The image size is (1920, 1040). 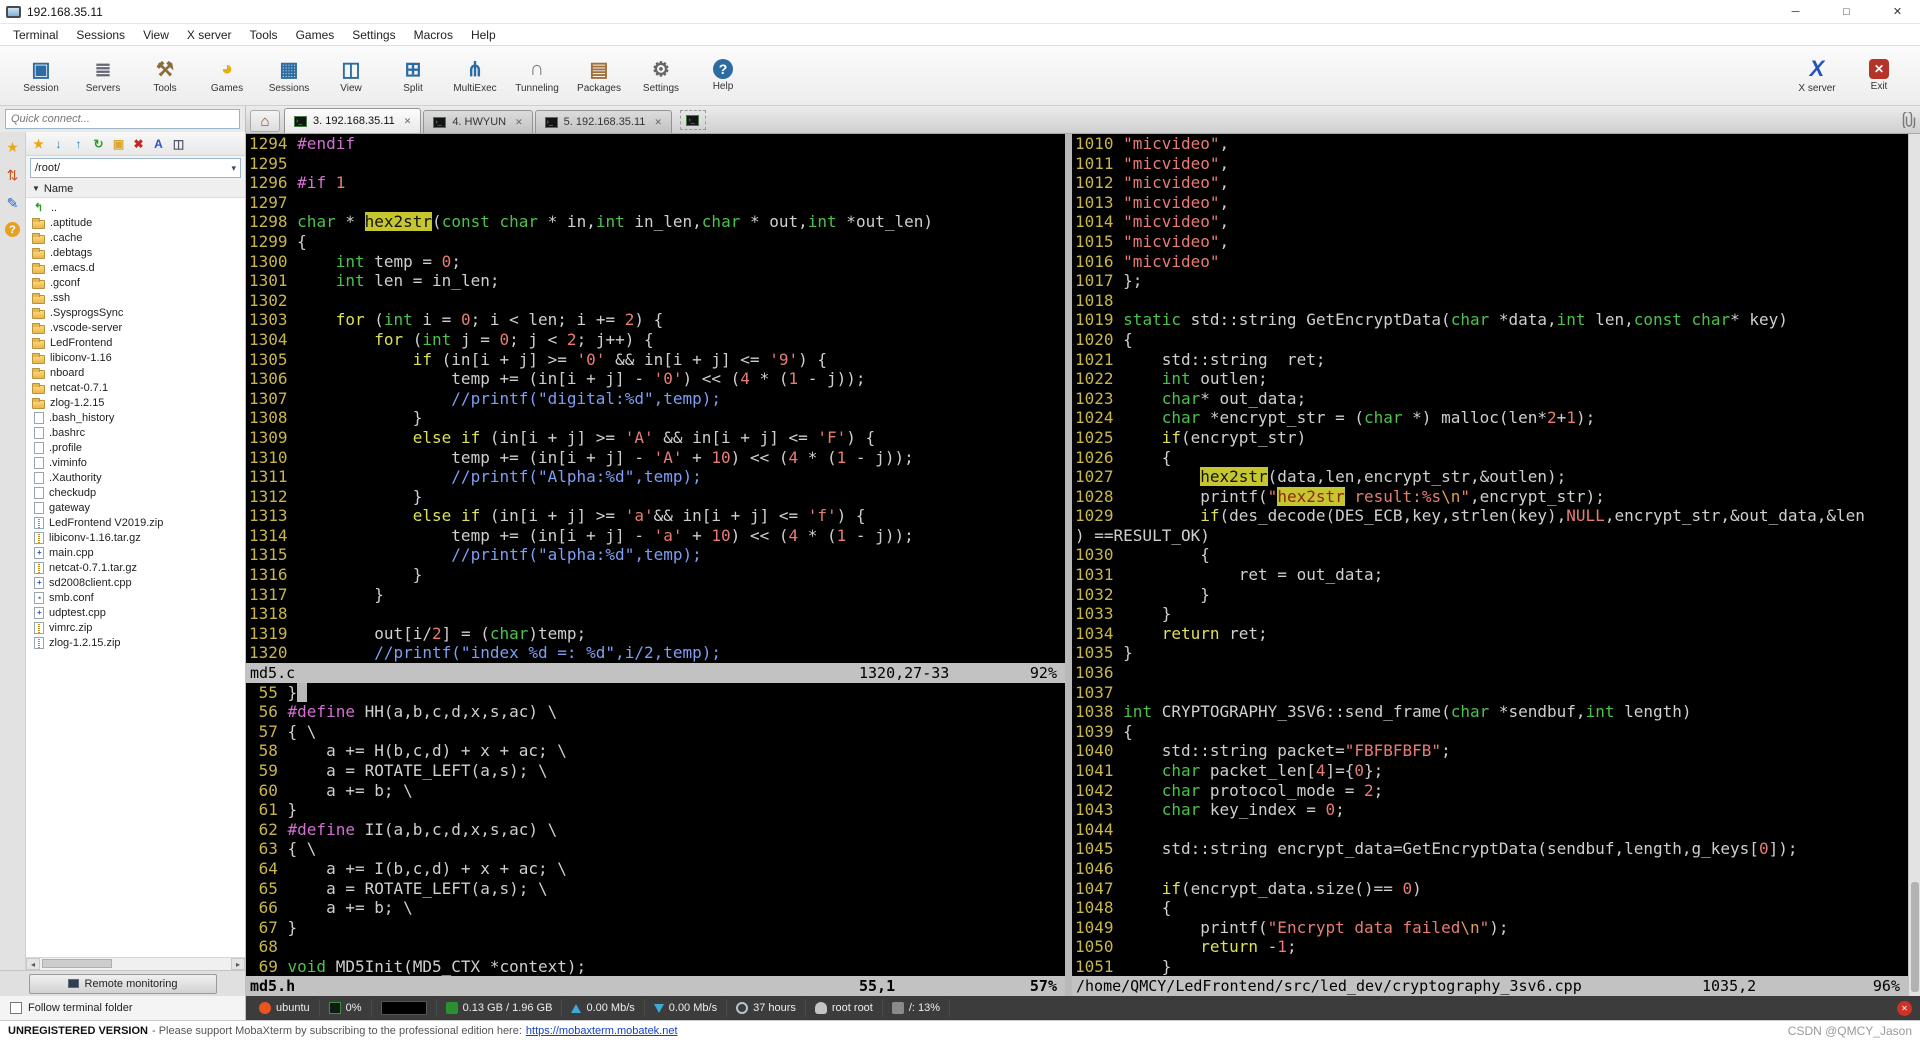 What do you see at coordinates (1904, 1008) in the screenshot?
I see `close-statusbar-icon: ✕` at bounding box center [1904, 1008].